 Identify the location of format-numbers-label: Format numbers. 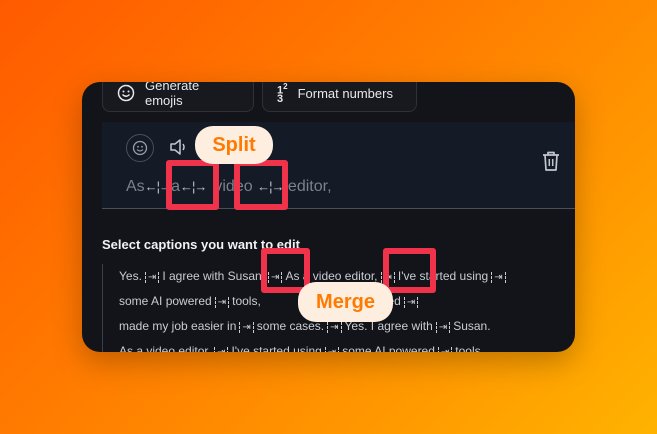
(345, 93).